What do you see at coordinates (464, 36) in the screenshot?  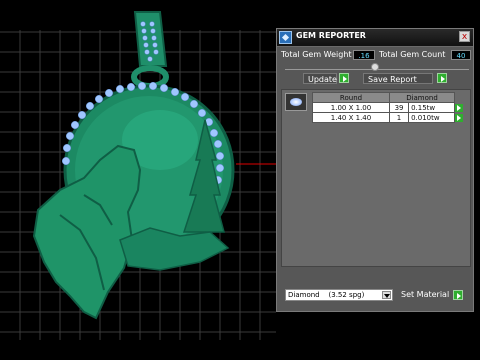 I see `close-icon: x` at bounding box center [464, 36].